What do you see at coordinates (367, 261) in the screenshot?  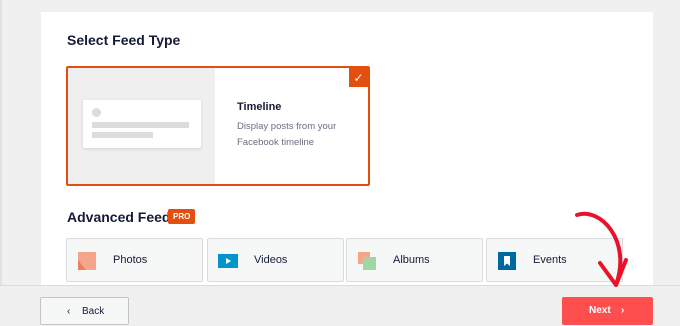 I see `albums-icon` at bounding box center [367, 261].